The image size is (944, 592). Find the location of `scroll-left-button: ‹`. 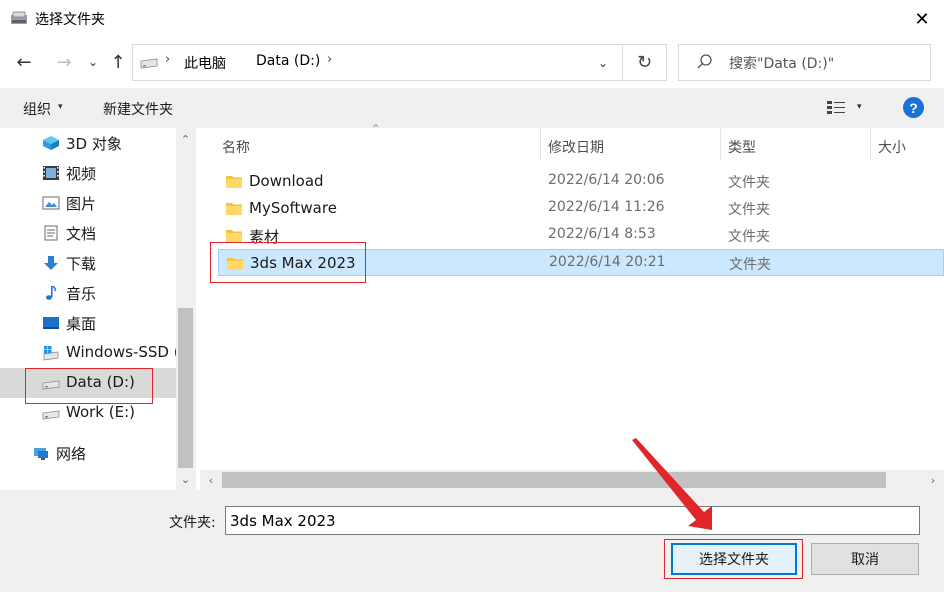

scroll-left-button: ‹ is located at coordinates (211, 480).